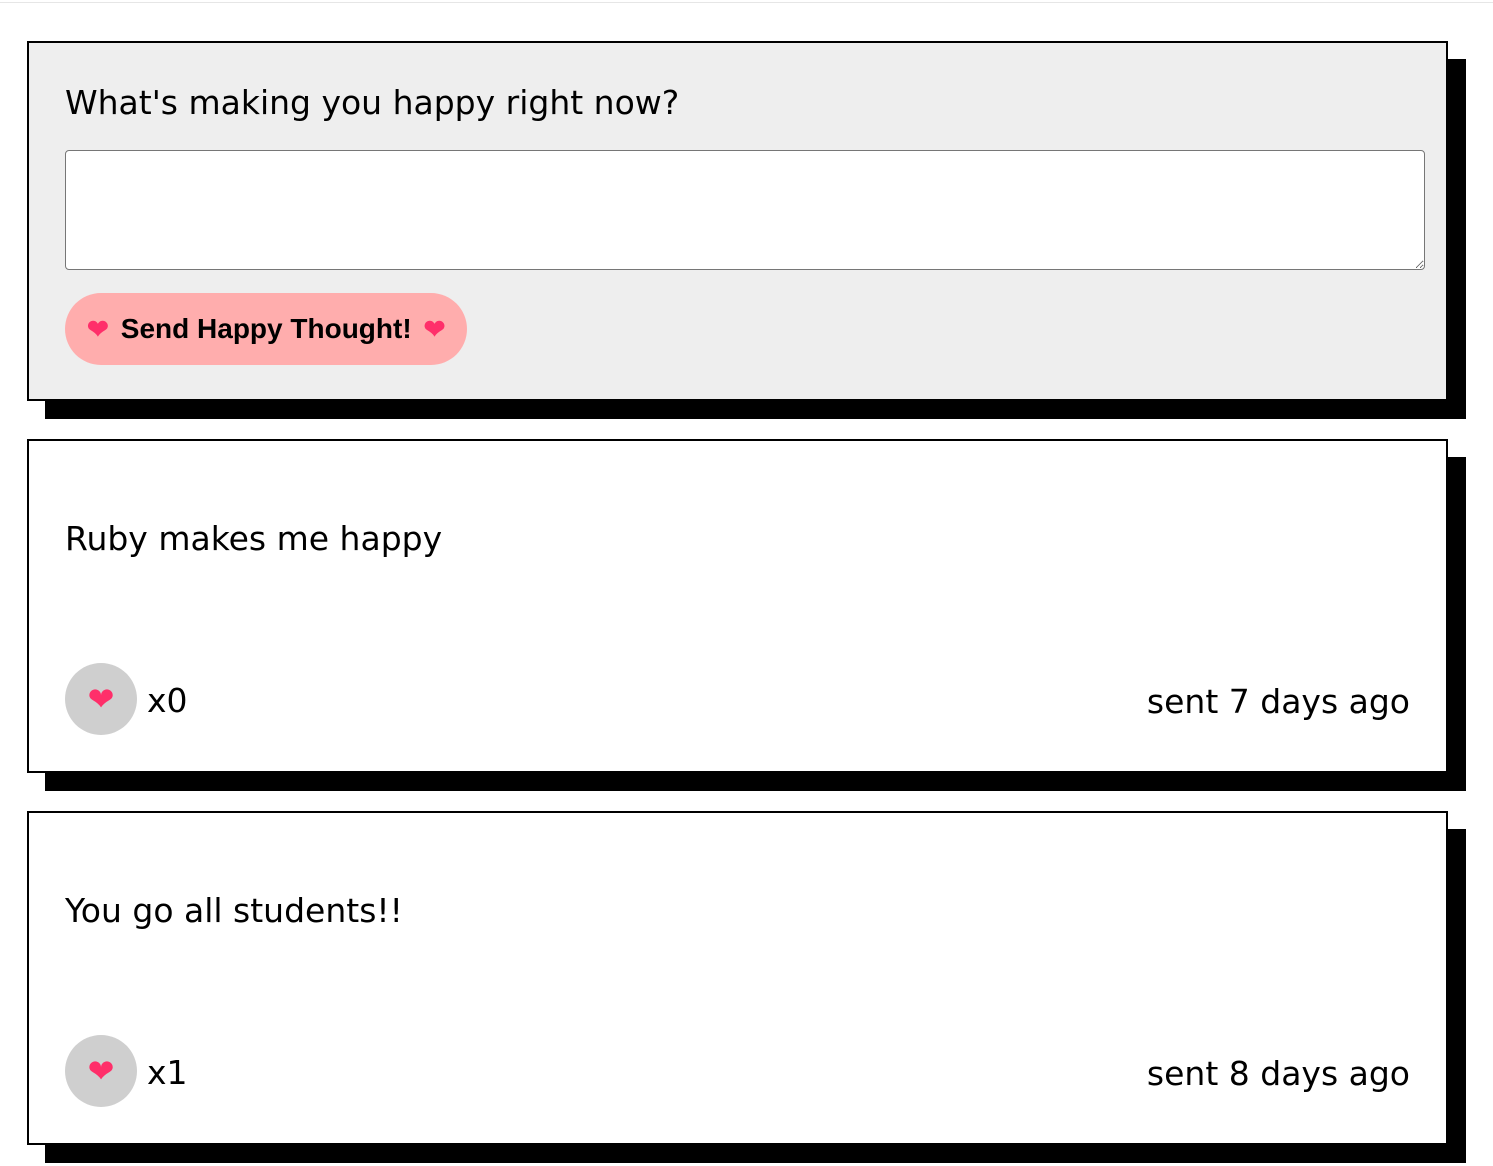 This screenshot has height=1166, width=1493. What do you see at coordinates (234, 910) in the screenshot?
I see `thought-message: You go all students!!` at bounding box center [234, 910].